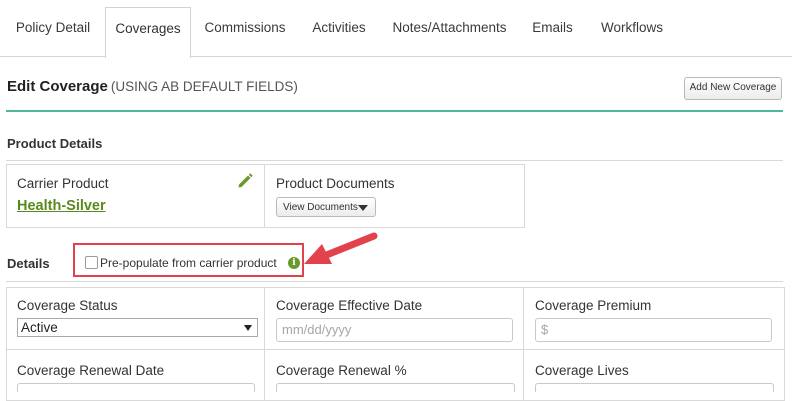 The width and height of the screenshot is (792, 401). I want to click on tab-activities: Activities, so click(339, 31).